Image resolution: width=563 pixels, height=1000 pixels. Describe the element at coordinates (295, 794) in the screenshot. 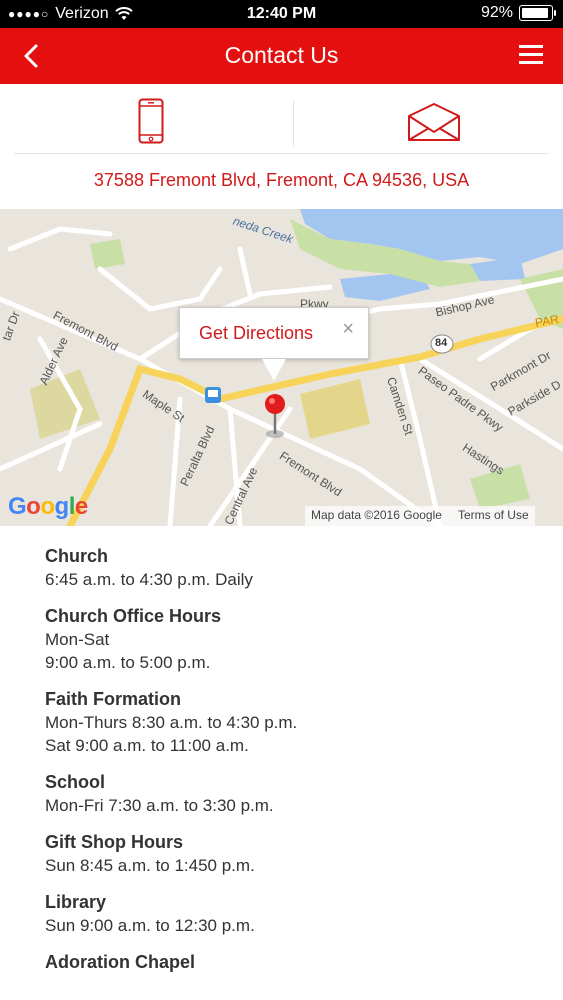

I see `hours-section: School Mon-Fri 7:30 a.m. to 3:30 p.m.` at that location.